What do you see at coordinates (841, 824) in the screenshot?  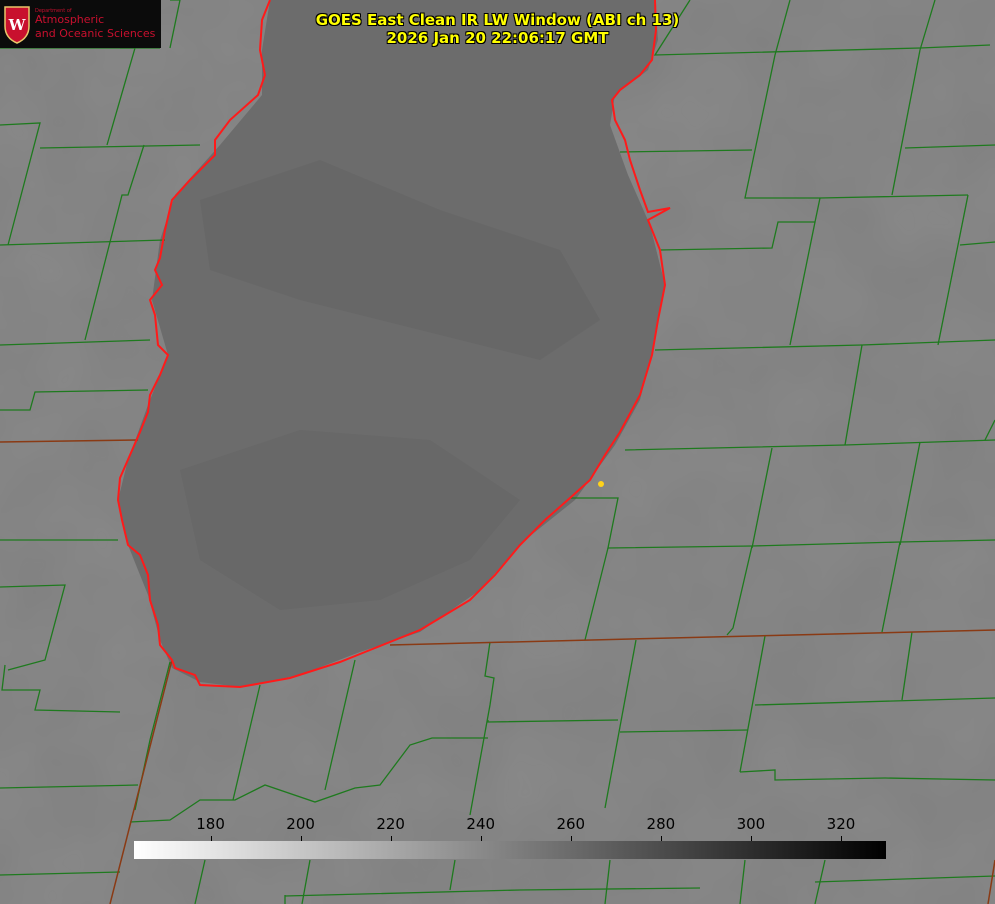 I see `colorbar-tick-label: 320` at bounding box center [841, 824].